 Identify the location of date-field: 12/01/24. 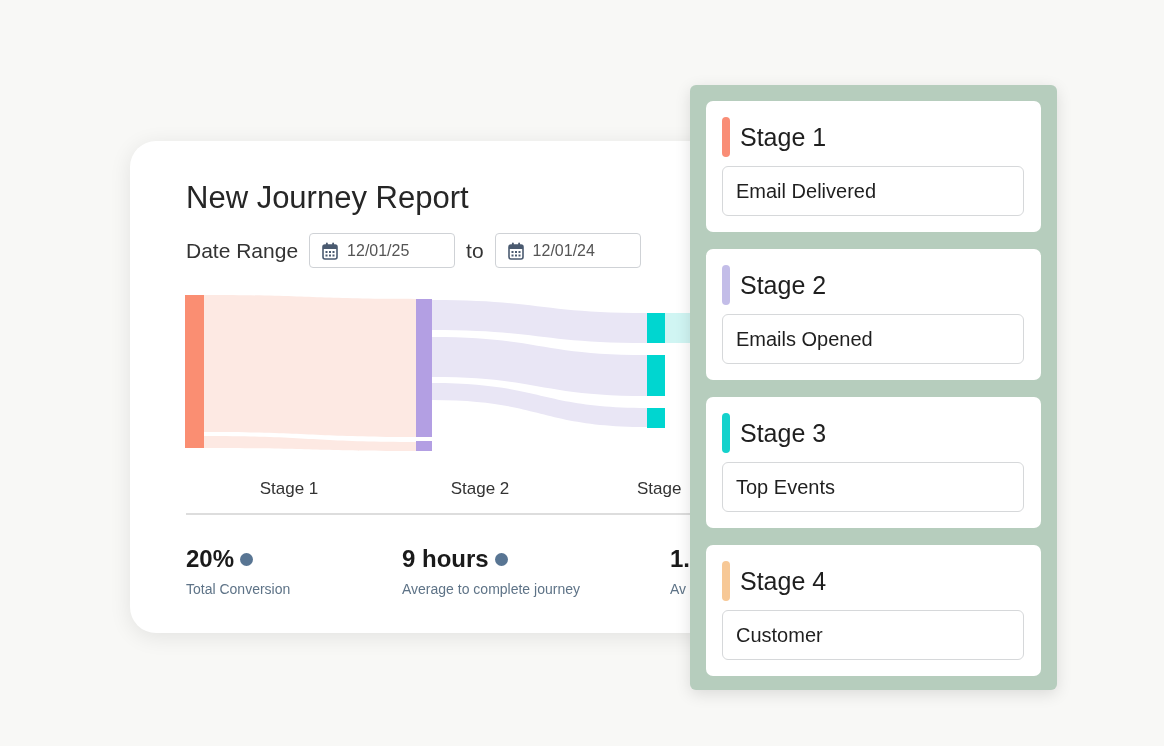
(567, 250).